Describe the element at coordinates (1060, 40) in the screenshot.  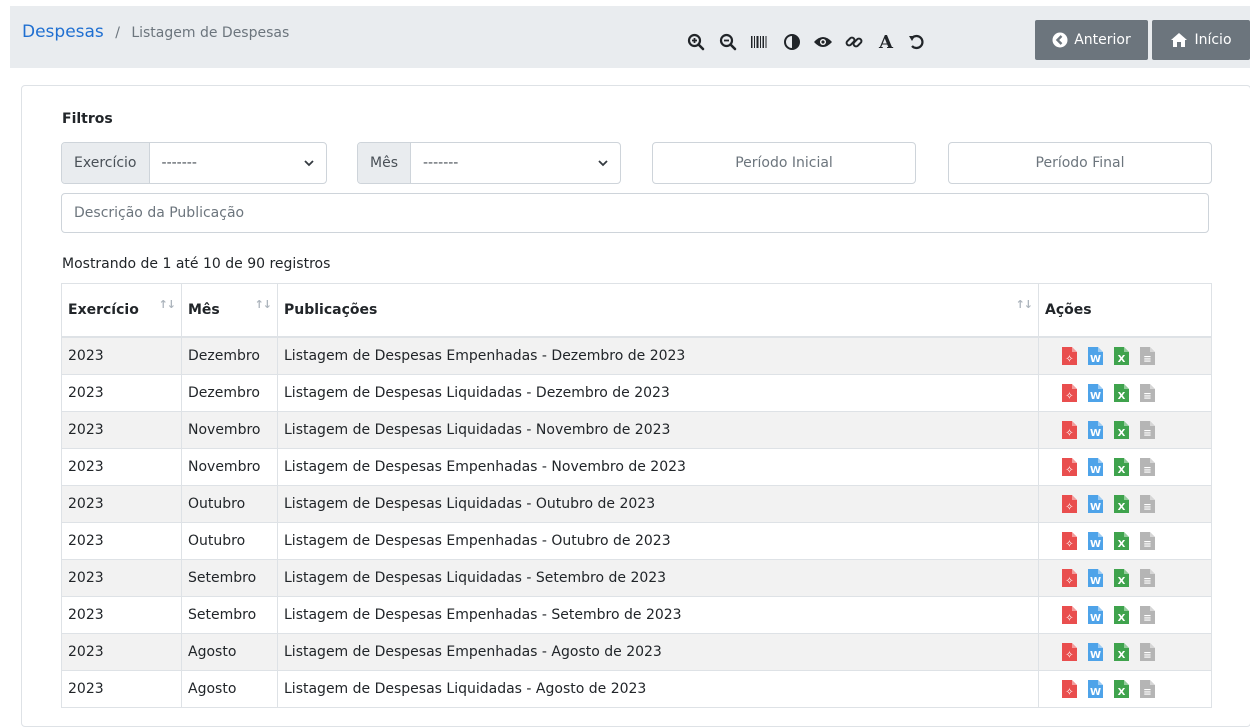
I see `chevron-left-circle-icon` at that location.